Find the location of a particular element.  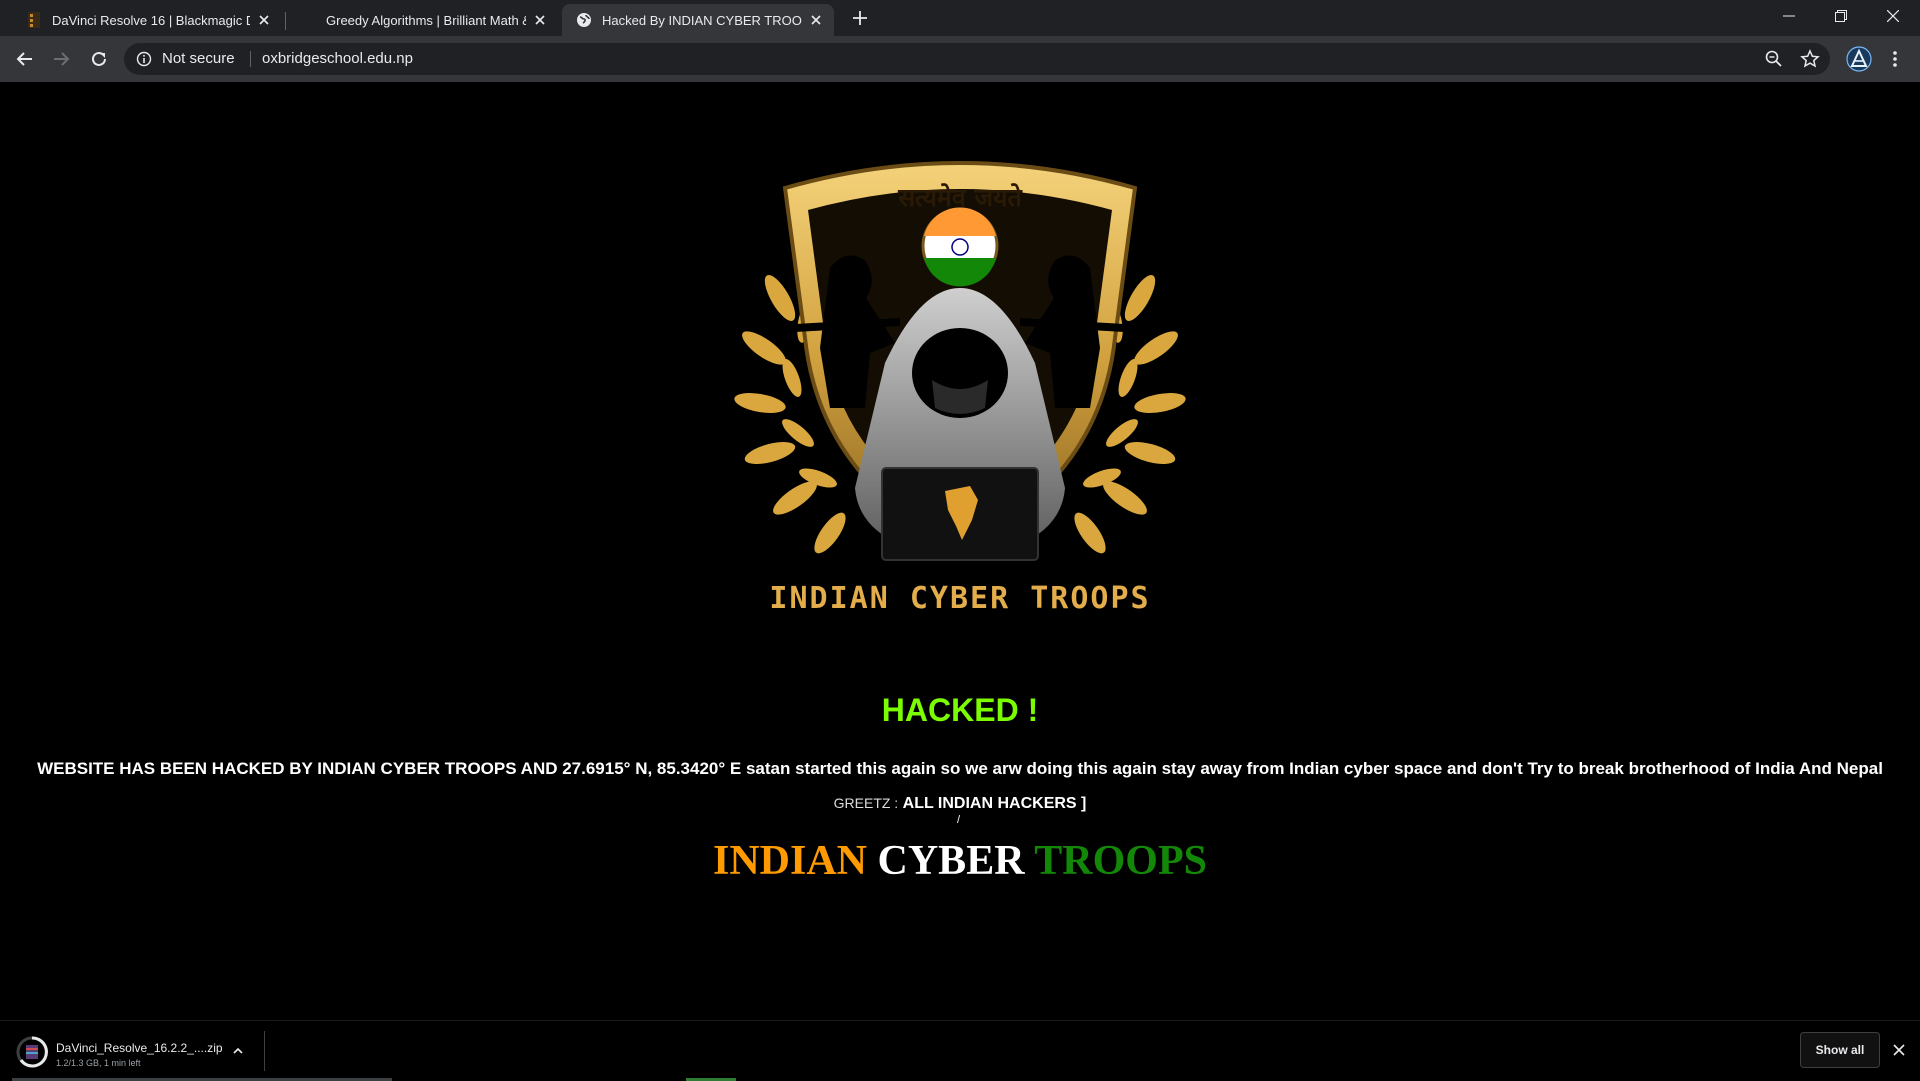

address-bar: Not secure oxbridgeschool.edu.np is located at coordinates (977, 59).